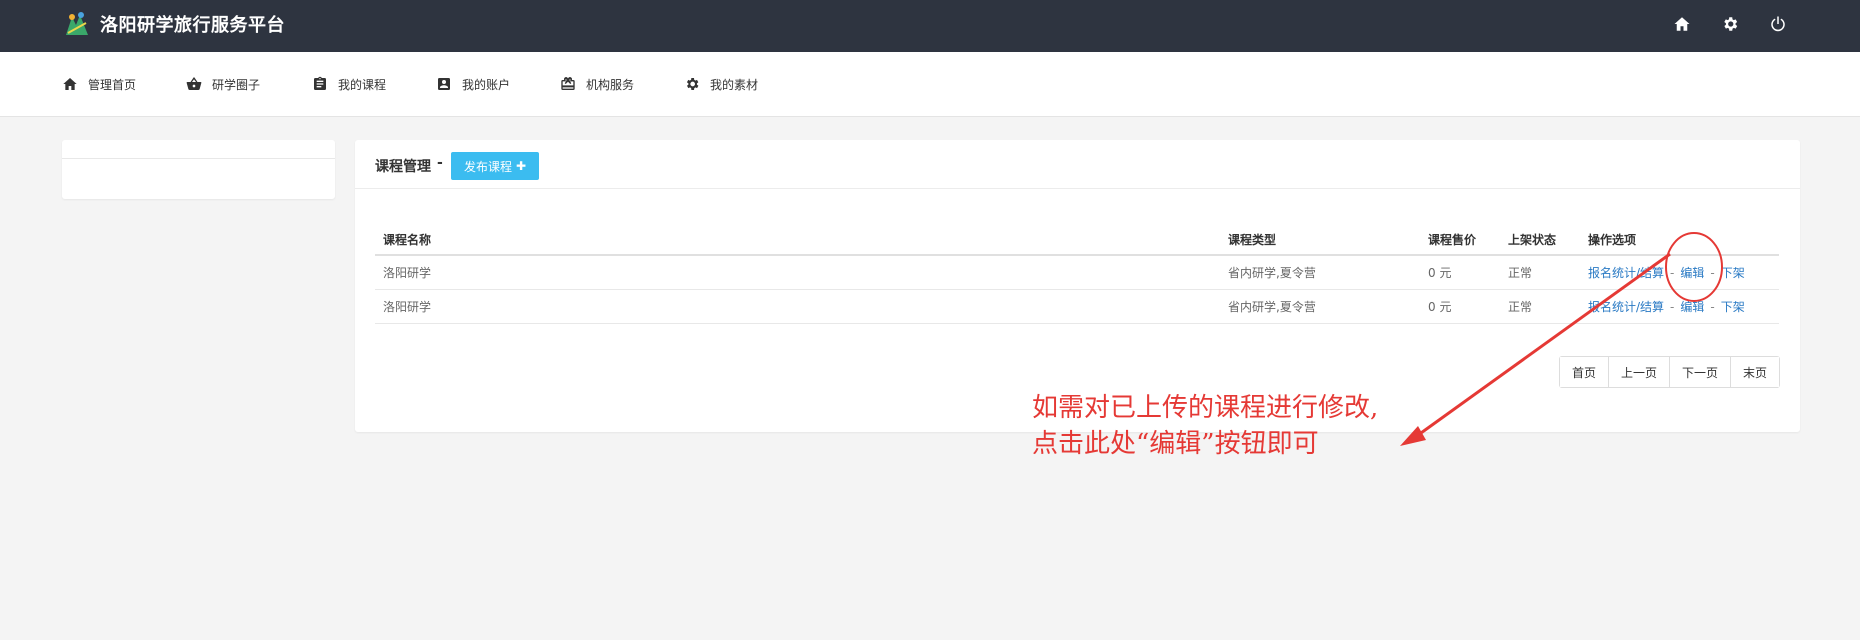 This screenshot has width=1860, height=640. I want to click on nav-label: 机构服务, so click(610, 84).